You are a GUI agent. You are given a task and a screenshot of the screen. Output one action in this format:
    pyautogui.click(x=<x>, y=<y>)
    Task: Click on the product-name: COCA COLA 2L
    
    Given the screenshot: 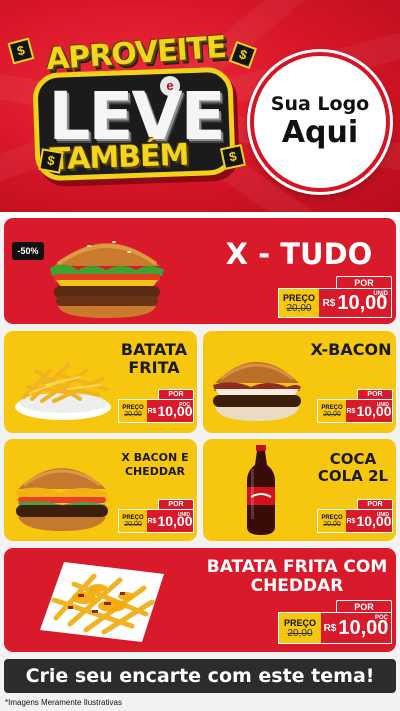 What is the action you would take?
    pyautogui.click(x=353, y=467)
    